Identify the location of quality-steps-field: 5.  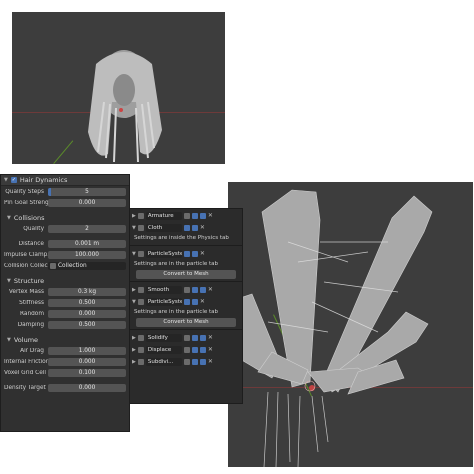
(87, 191).